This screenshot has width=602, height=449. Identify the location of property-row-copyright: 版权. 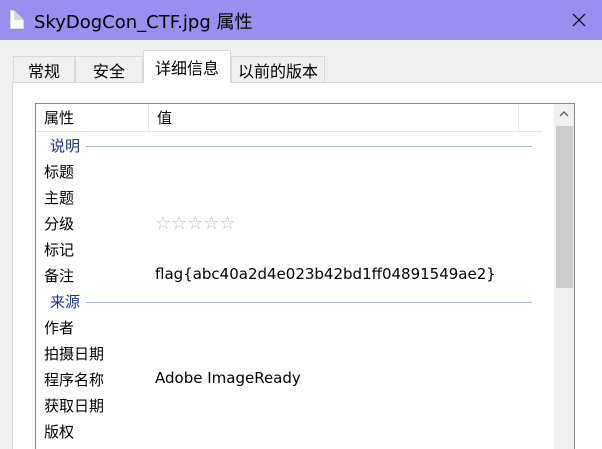
(289, 431).